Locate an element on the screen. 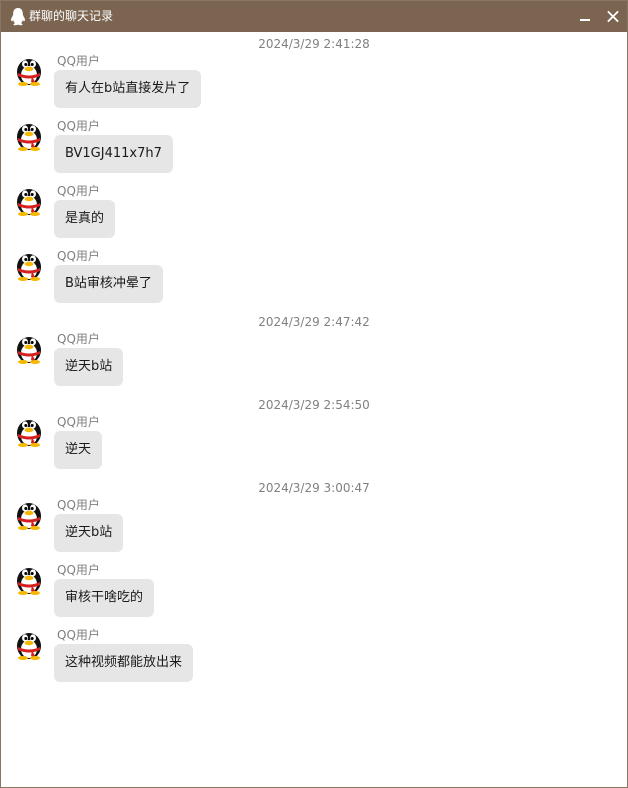 This screenshot has width=628, height=788. message-bubble: 是真的 is located at coordinates (85, 219).